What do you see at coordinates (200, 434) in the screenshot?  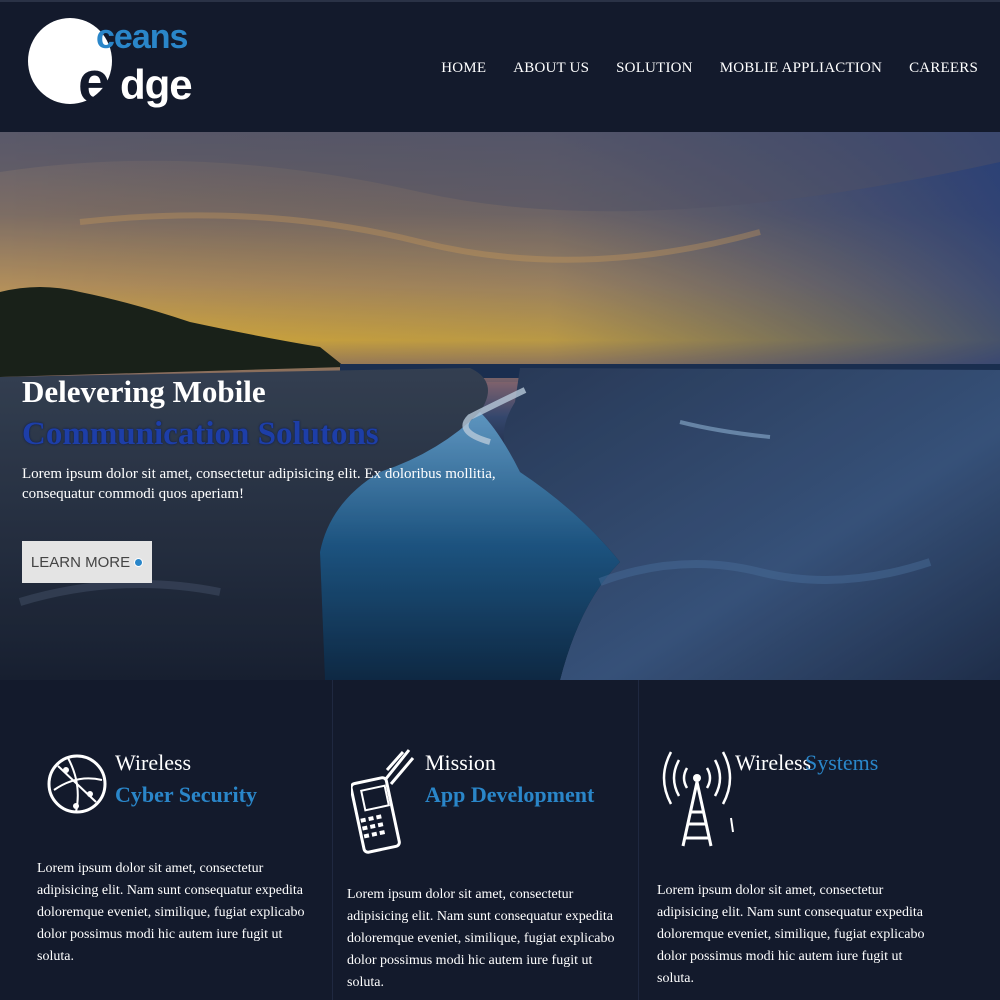 I see `hero-subtitle: Communication Solutons` at bounding box center [200, 434].